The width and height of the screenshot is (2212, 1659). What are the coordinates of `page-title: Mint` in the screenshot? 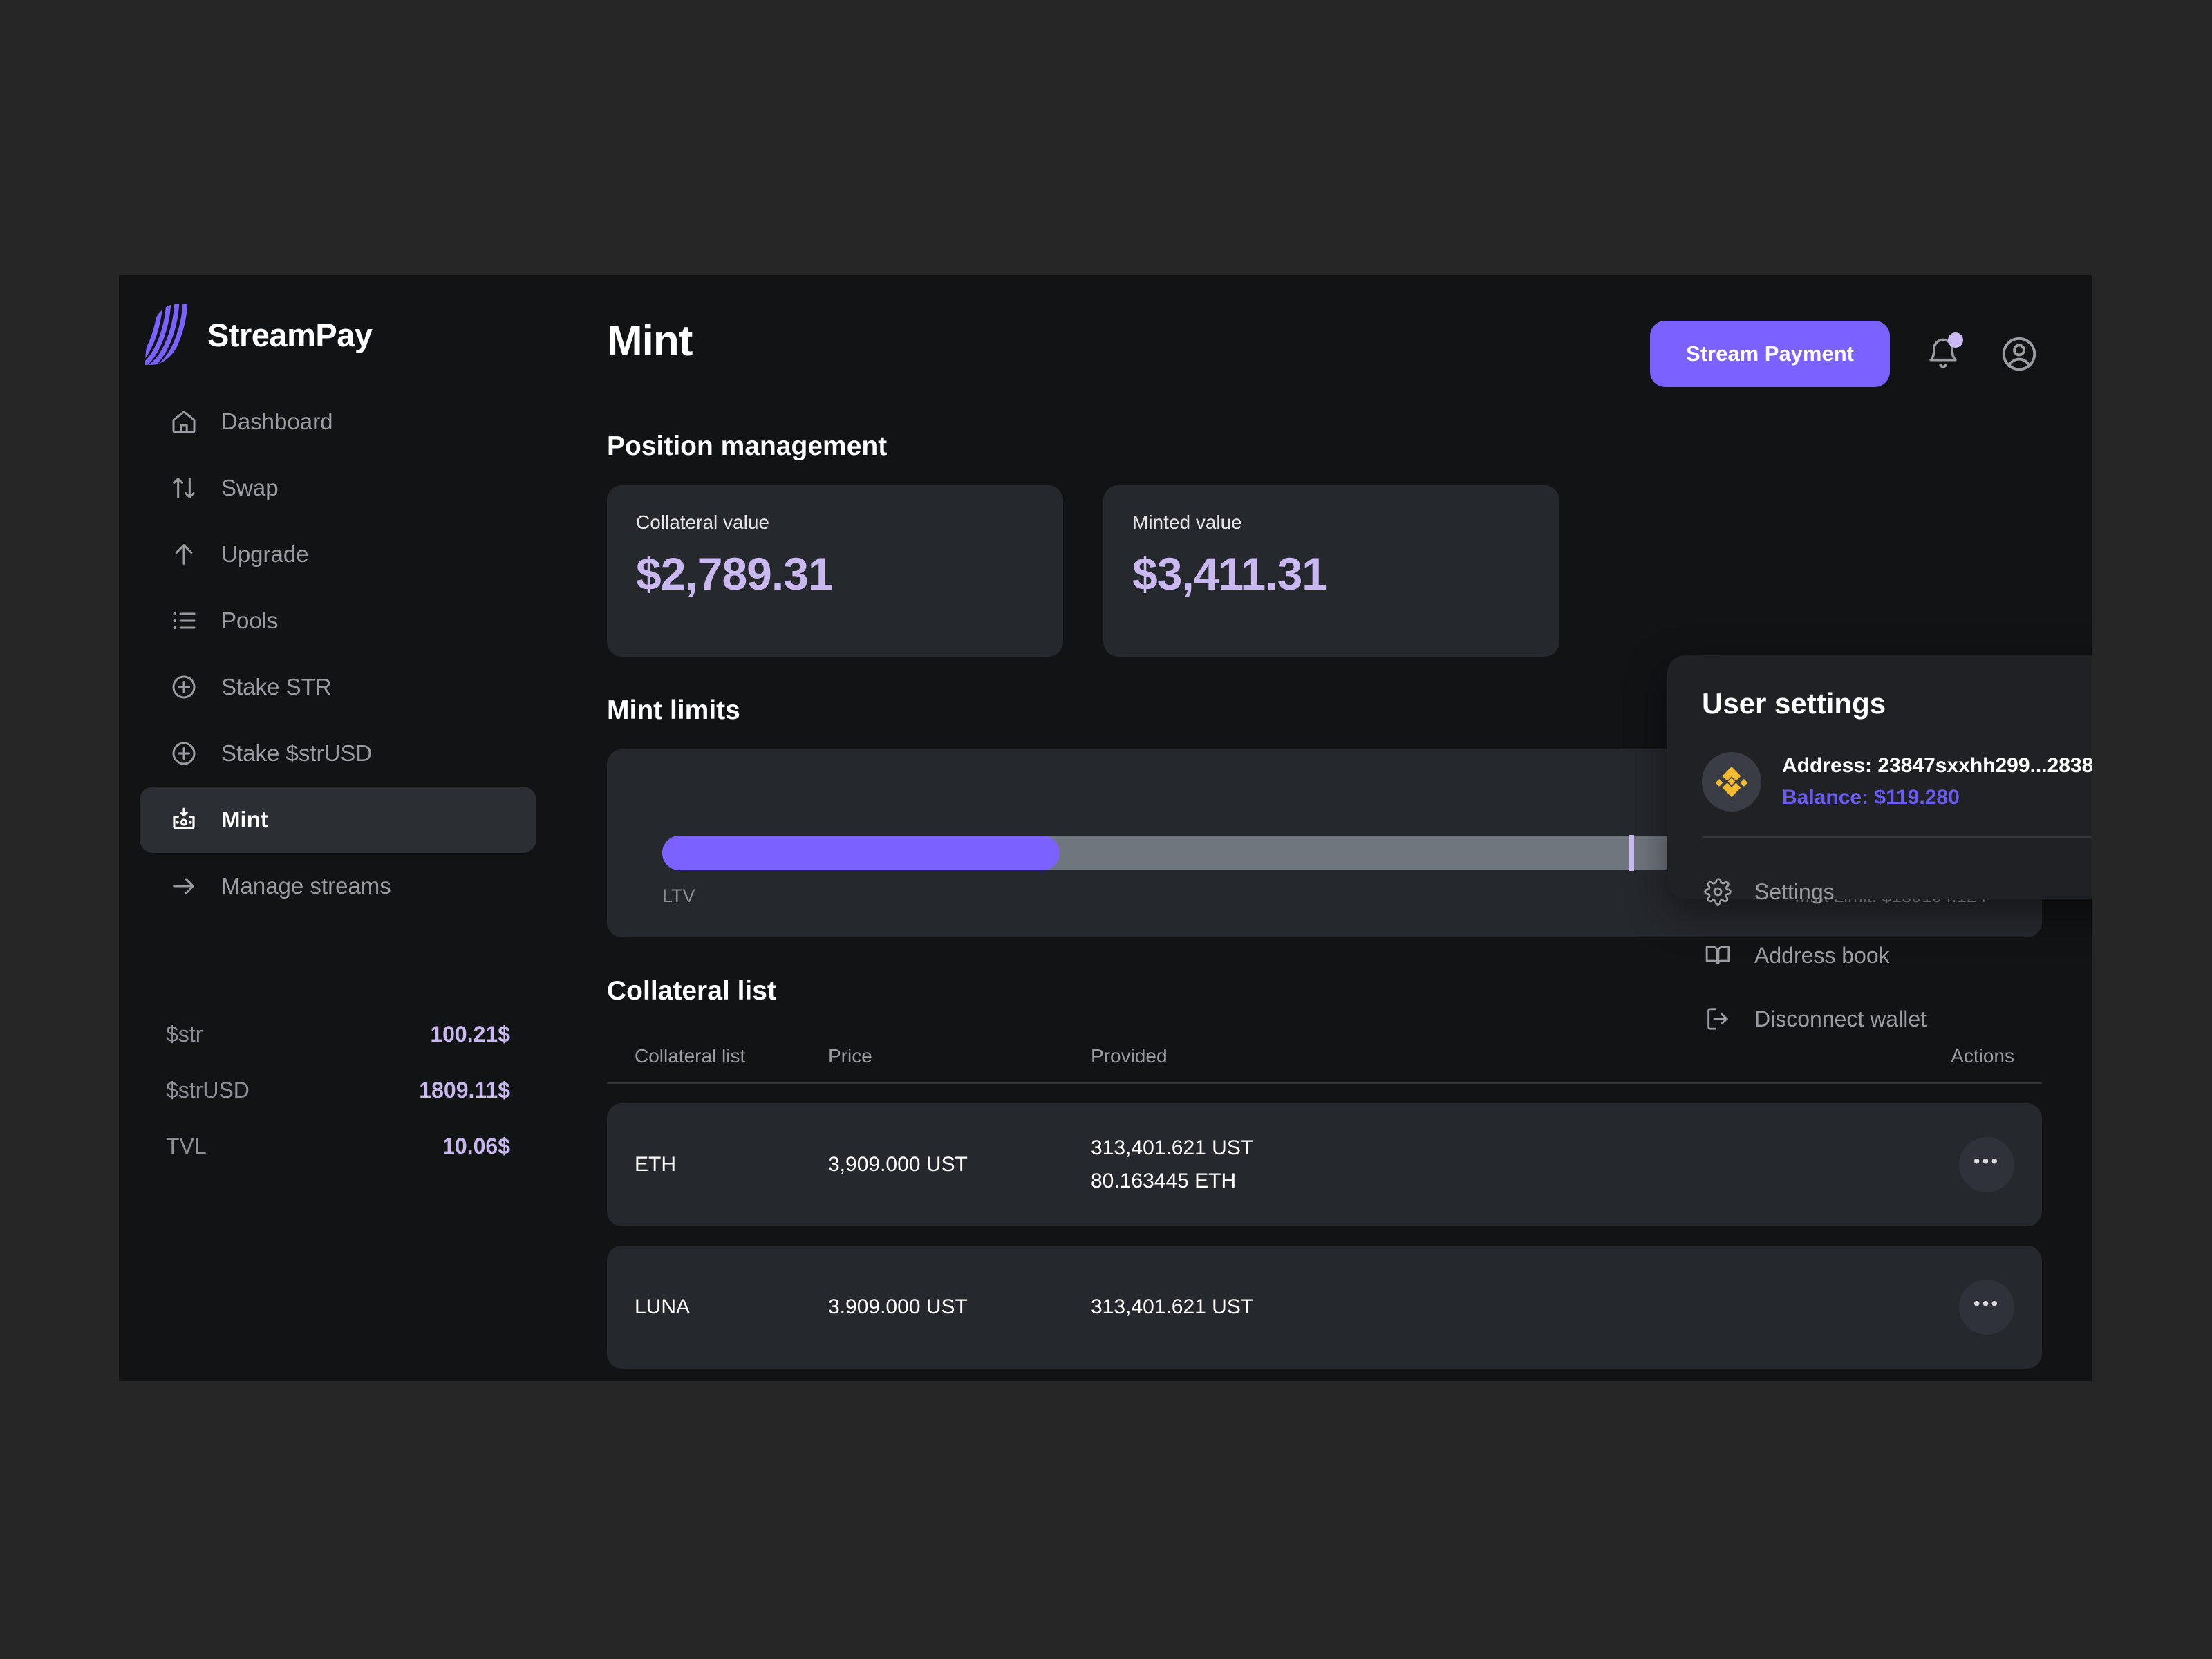 It's located at (650, 341).